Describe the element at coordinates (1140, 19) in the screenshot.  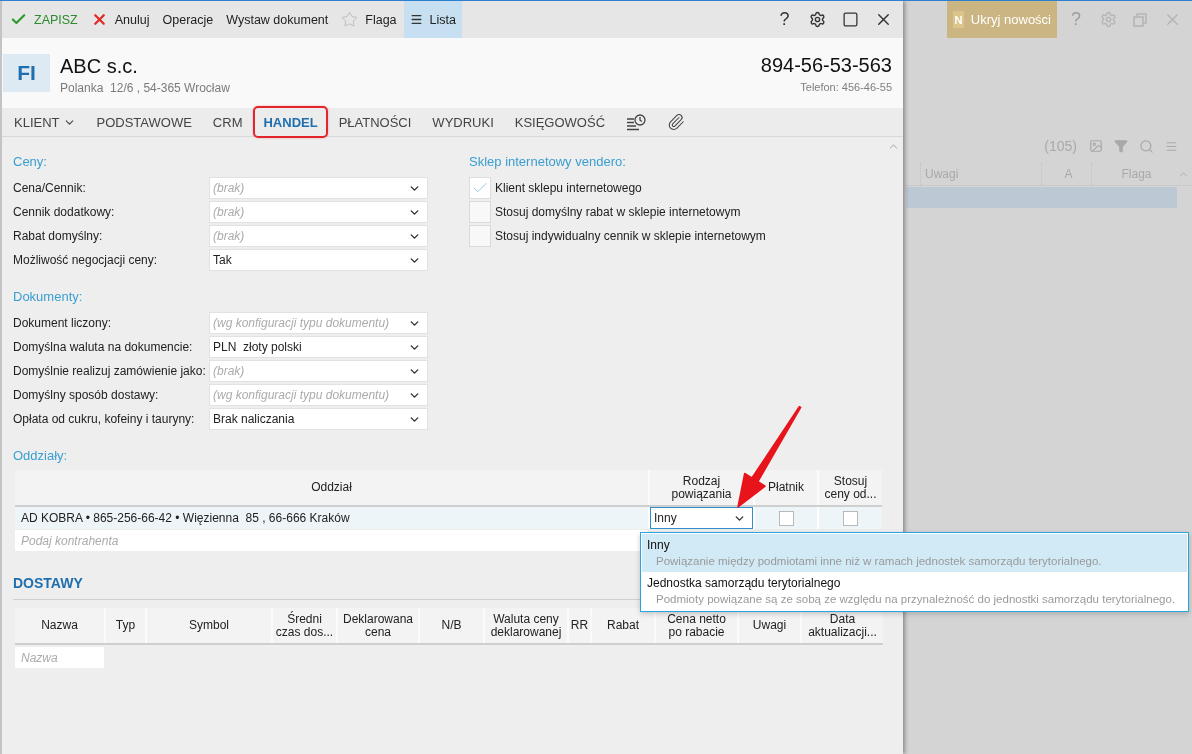
I see `restore-icon` at that location.